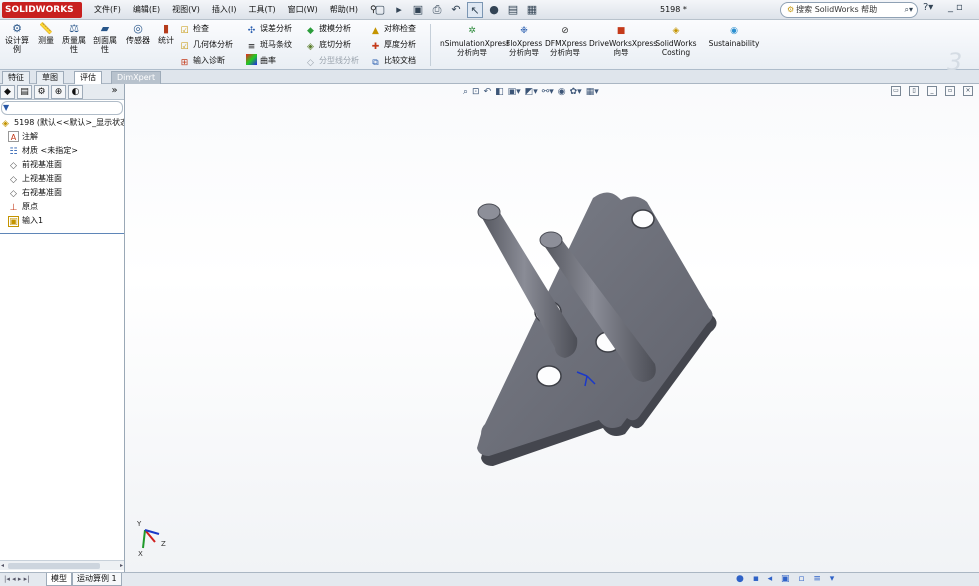 The image size is (979, 586). What do you see at coordinates (566, 41) in the screenshot?
I see `dfmxpress-button: ⊘ DFMXpress 分析向导` at bounding box center [566, 41].